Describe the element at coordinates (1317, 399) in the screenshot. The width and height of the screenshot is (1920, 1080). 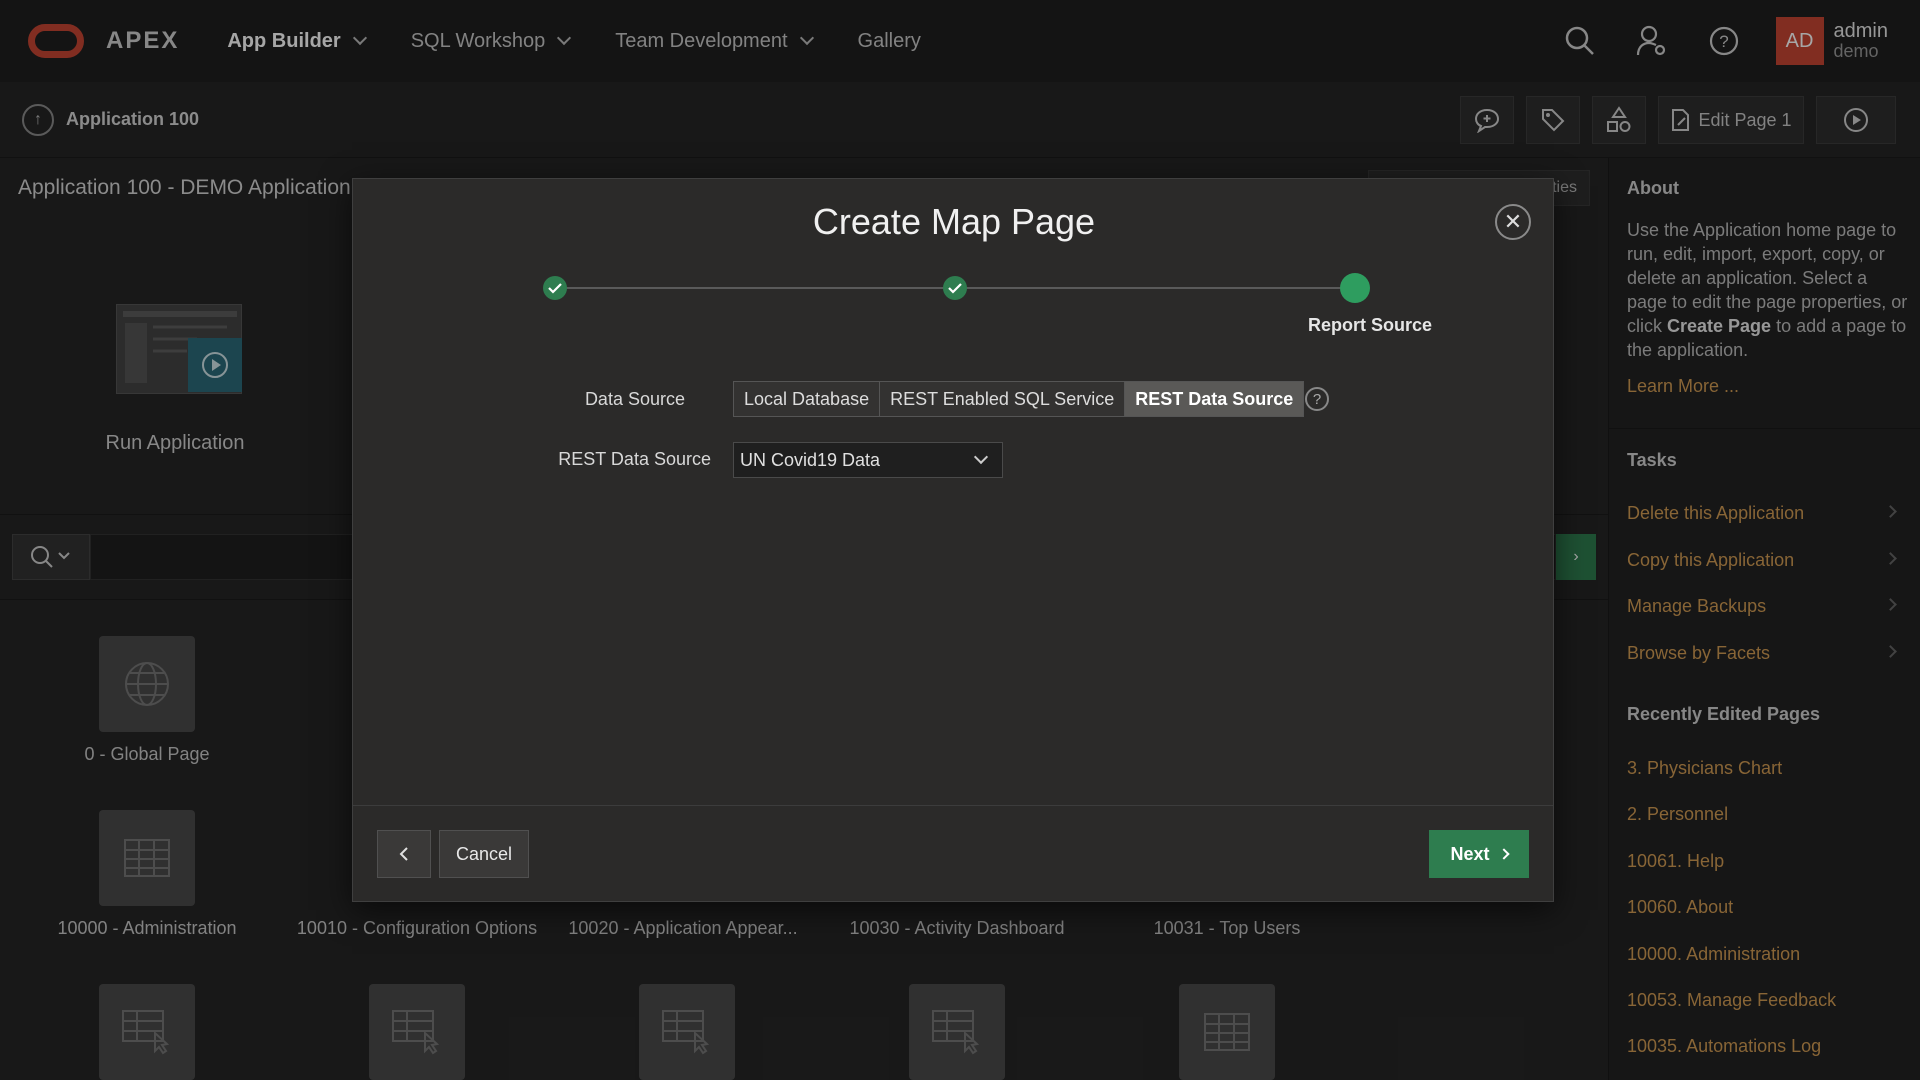
I see `help-icon: ?` at that location.